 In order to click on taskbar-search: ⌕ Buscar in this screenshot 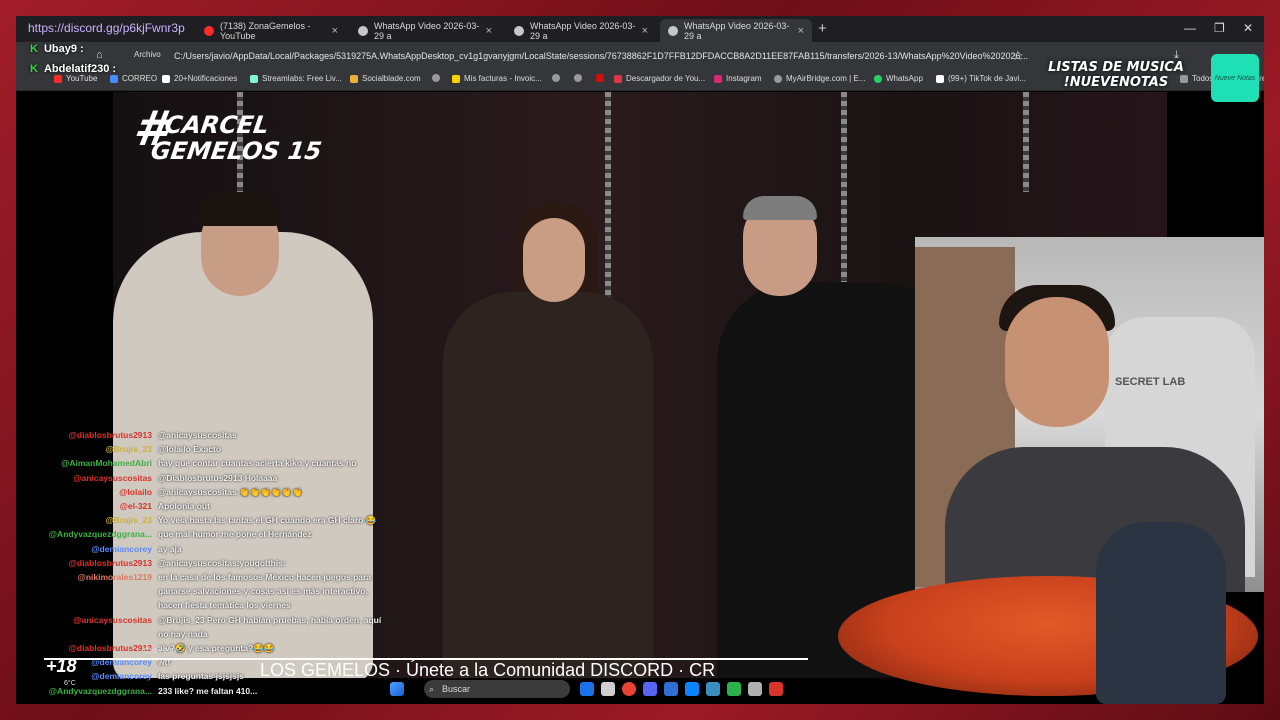, I will do `click(497, 689)`.